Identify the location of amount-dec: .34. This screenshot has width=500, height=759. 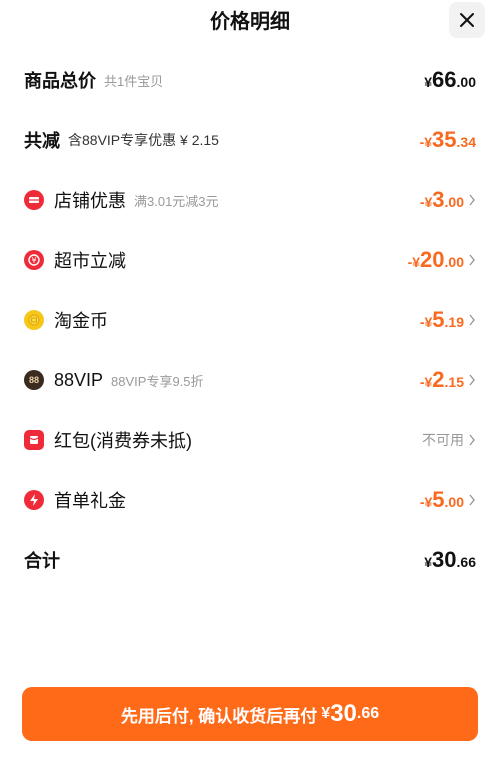
(466, 142).